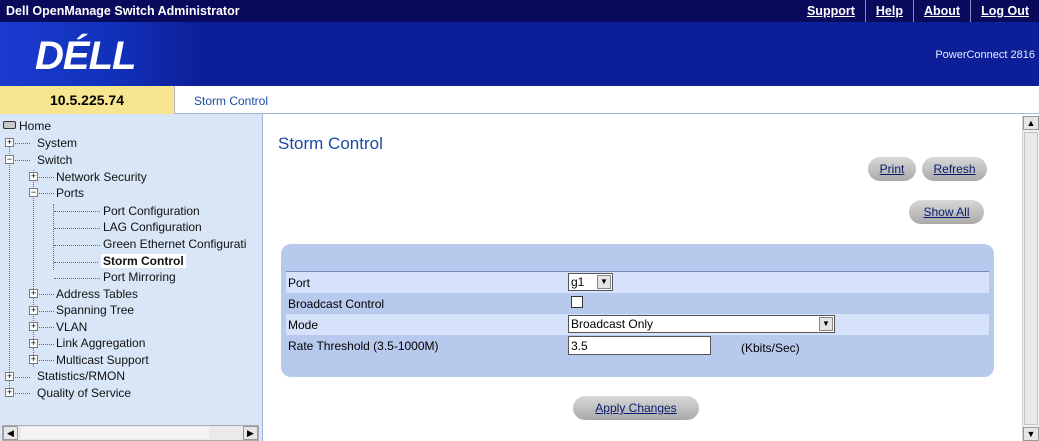 The width and height of the screenshot is (1039, 441). Describe the element at coordinates (123, 11) in the screenshot. I see `app-title: Dell OpenManage Switch Administrator` at that location.